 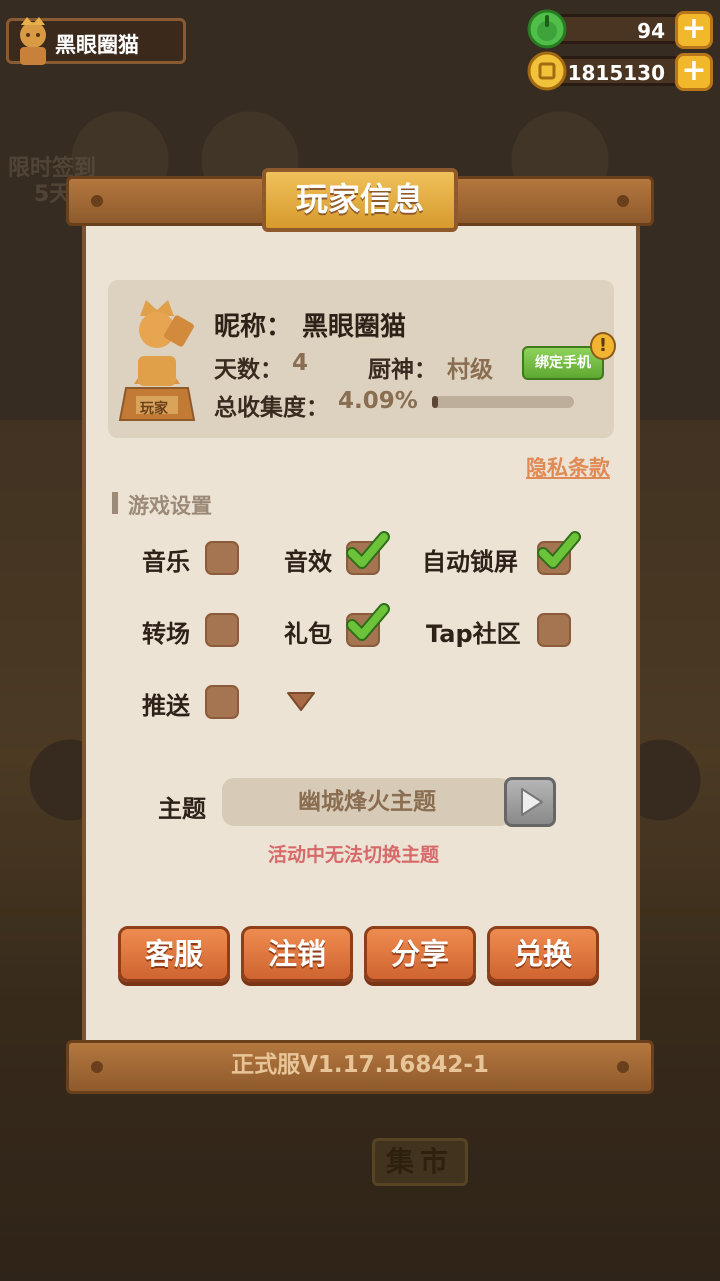 What do you see at coordinates (547, 29) in the screenshot?
I see `energy-icon` at bounding box center [547, 29].